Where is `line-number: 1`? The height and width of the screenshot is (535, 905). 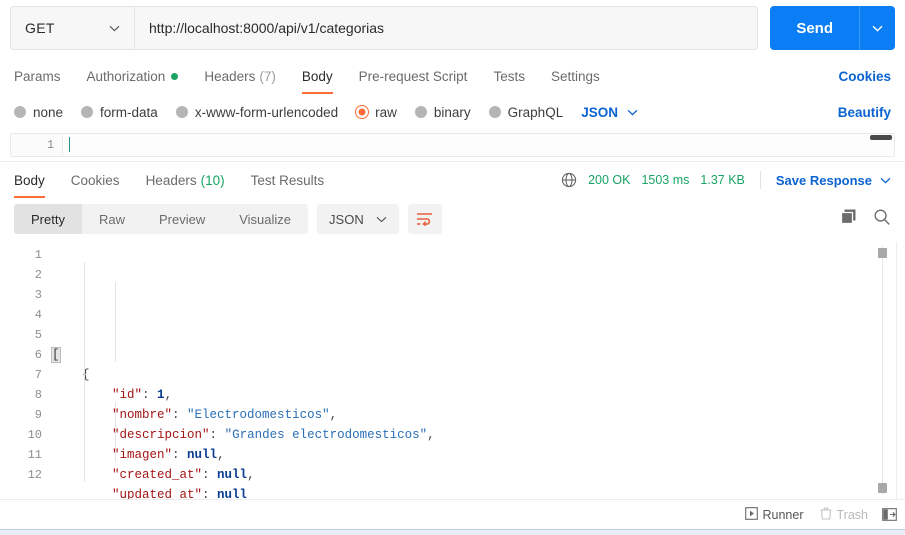
line-number: 1 is located at coordinates (38, 255).